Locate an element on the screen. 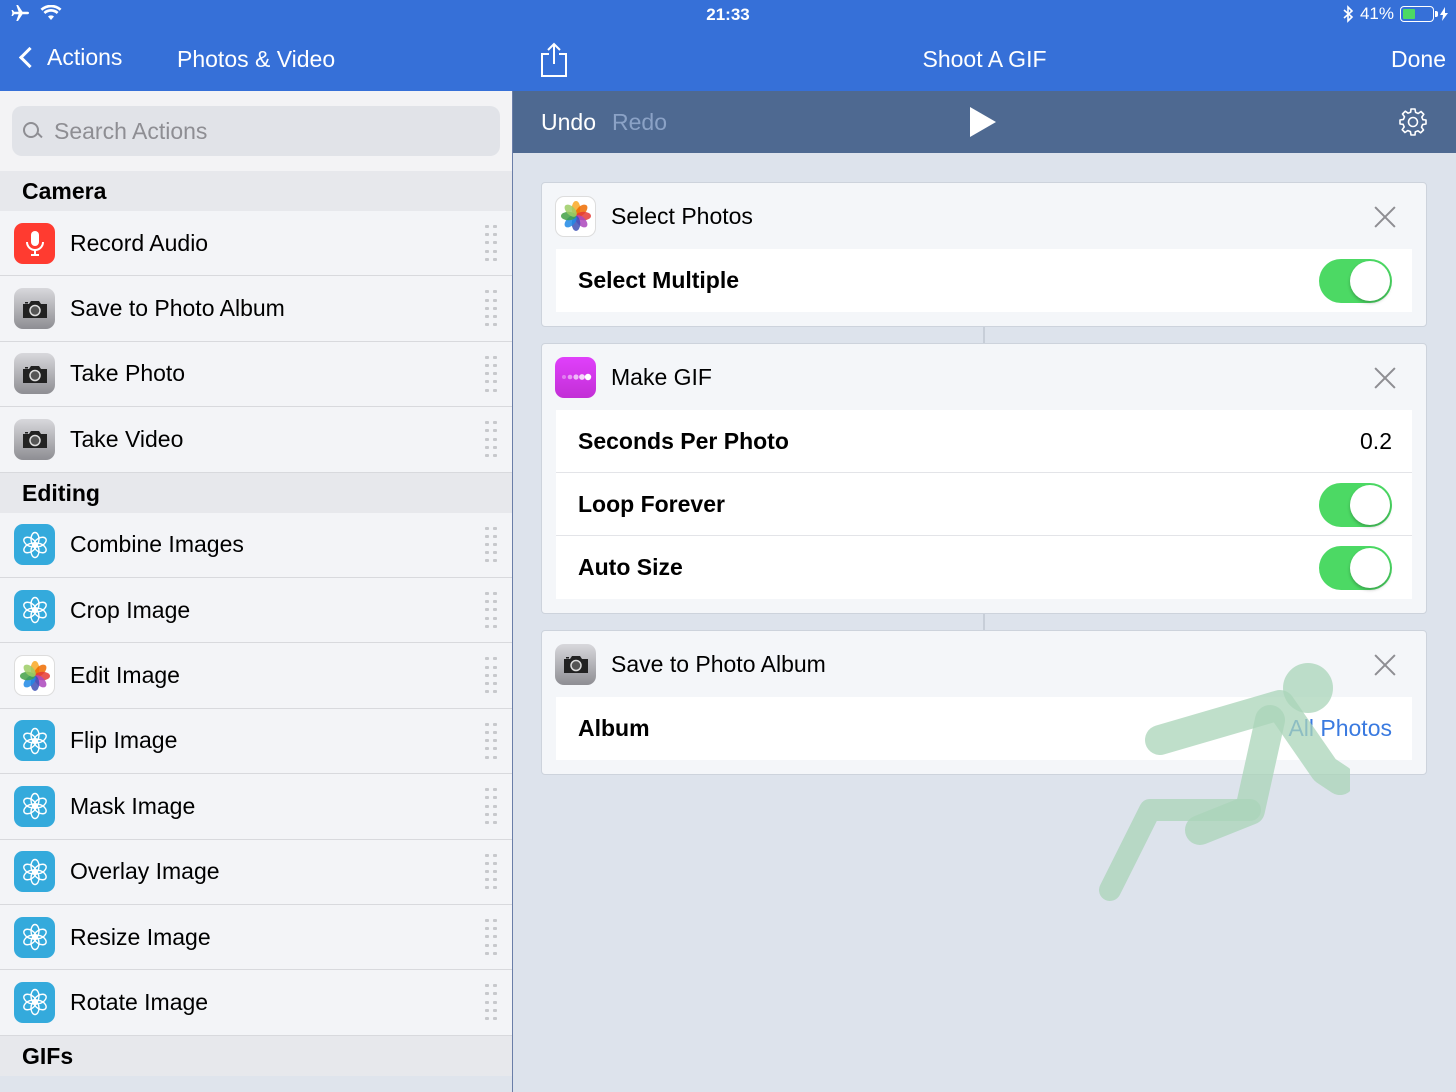  action-item-resize-image: Resize Image is located at coordinates (256, 937).